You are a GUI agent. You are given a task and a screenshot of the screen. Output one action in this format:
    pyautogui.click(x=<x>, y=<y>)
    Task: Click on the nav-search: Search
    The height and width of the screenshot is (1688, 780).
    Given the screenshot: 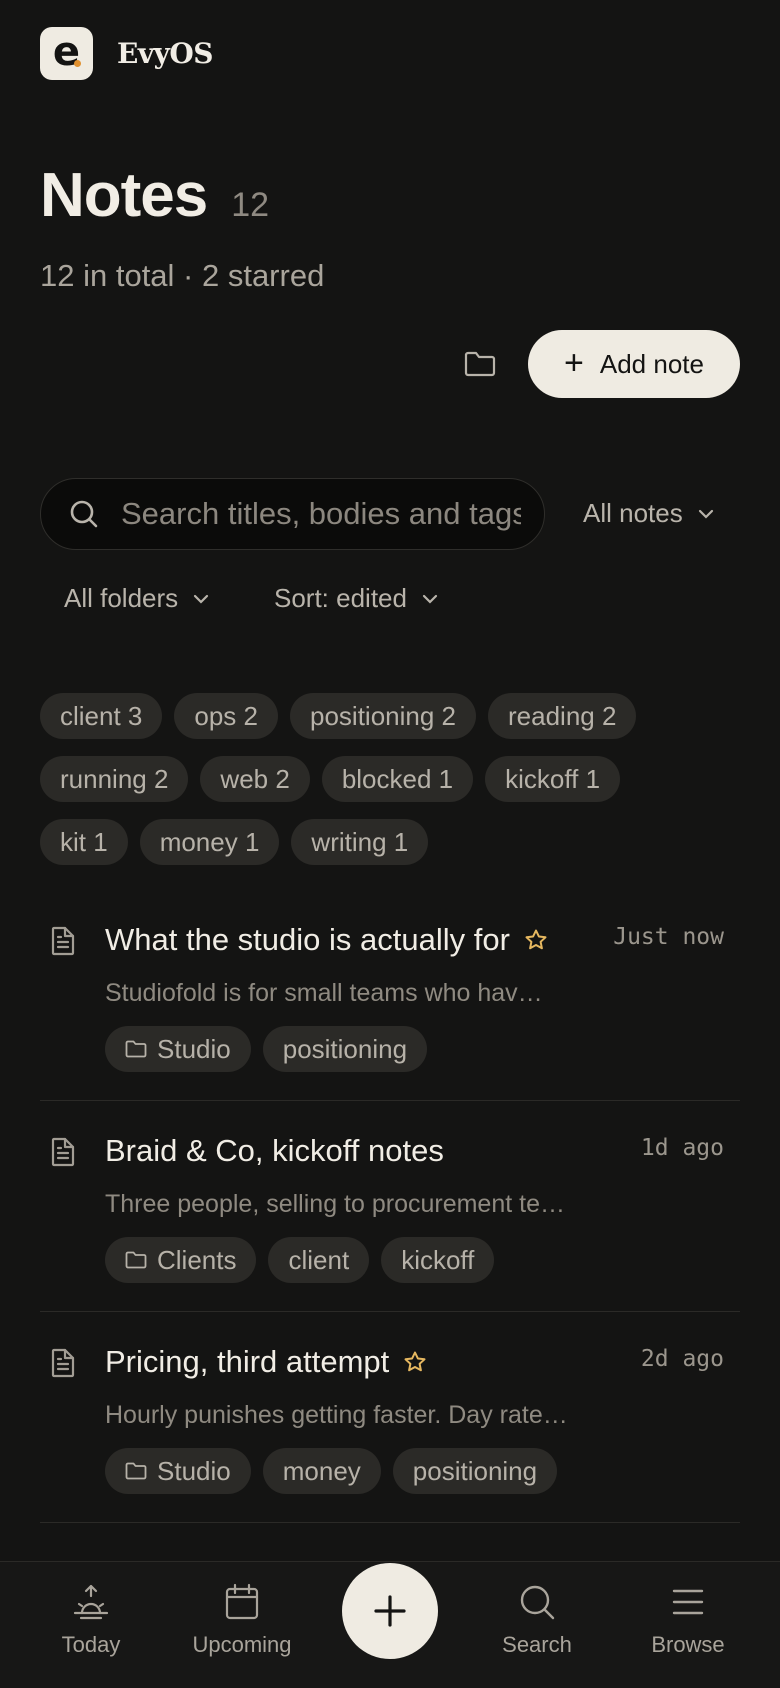 What is the action you would take?
    pyautogui.click(x=537, y=1620)
    